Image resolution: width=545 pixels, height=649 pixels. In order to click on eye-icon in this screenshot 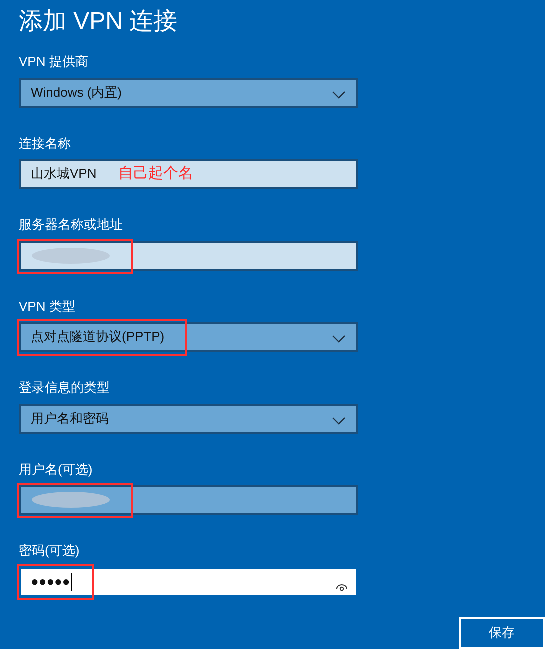, I will do `click(342, 586)`.